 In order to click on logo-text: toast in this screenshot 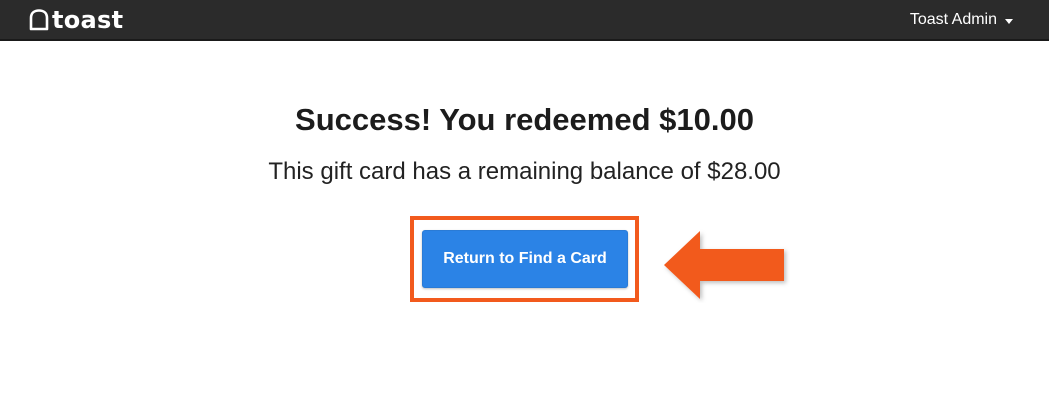, I will do `click(88, 20)`.